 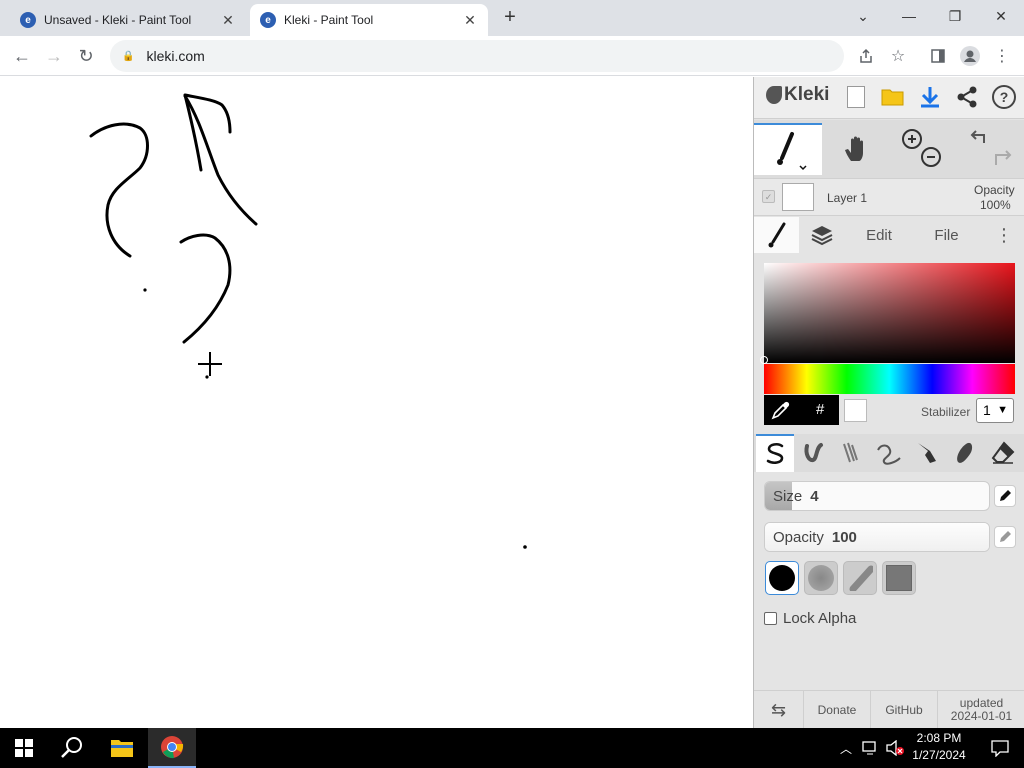 What do you see at coordinates (810, 618) in the screenshot?
I see `lock-alpha-toggle: Lock Alpha` at bounding box center [810, 618].